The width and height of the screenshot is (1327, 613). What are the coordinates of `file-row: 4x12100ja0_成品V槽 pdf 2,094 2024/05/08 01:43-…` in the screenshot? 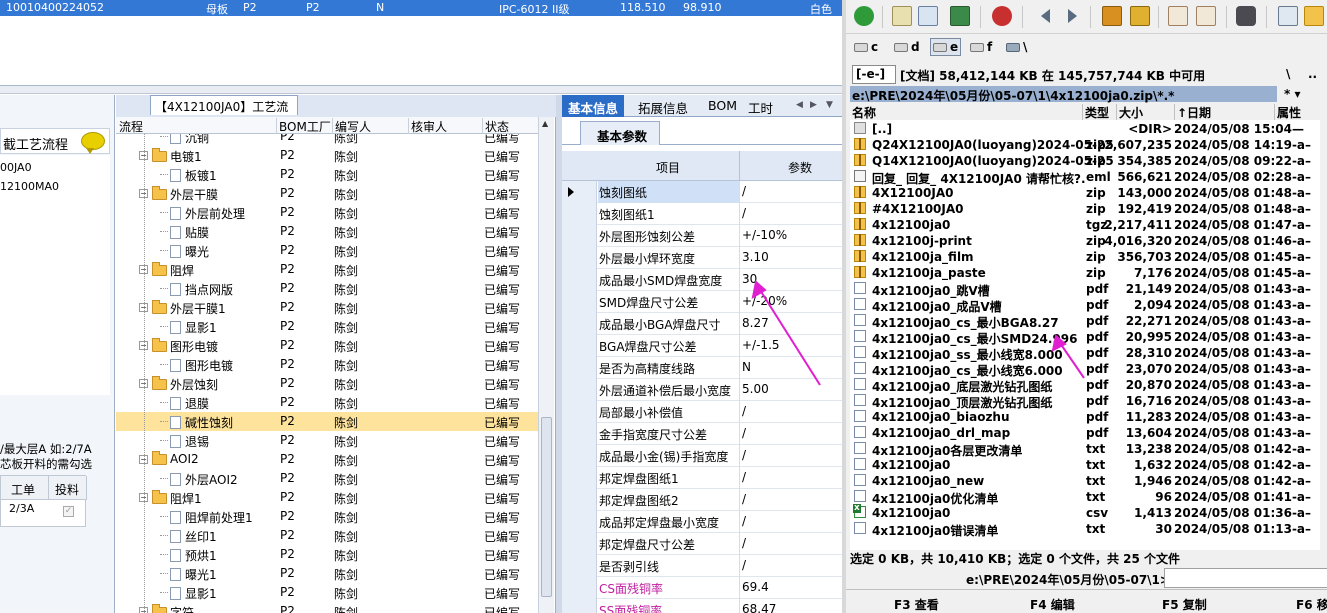 It's located at (1085, 305).